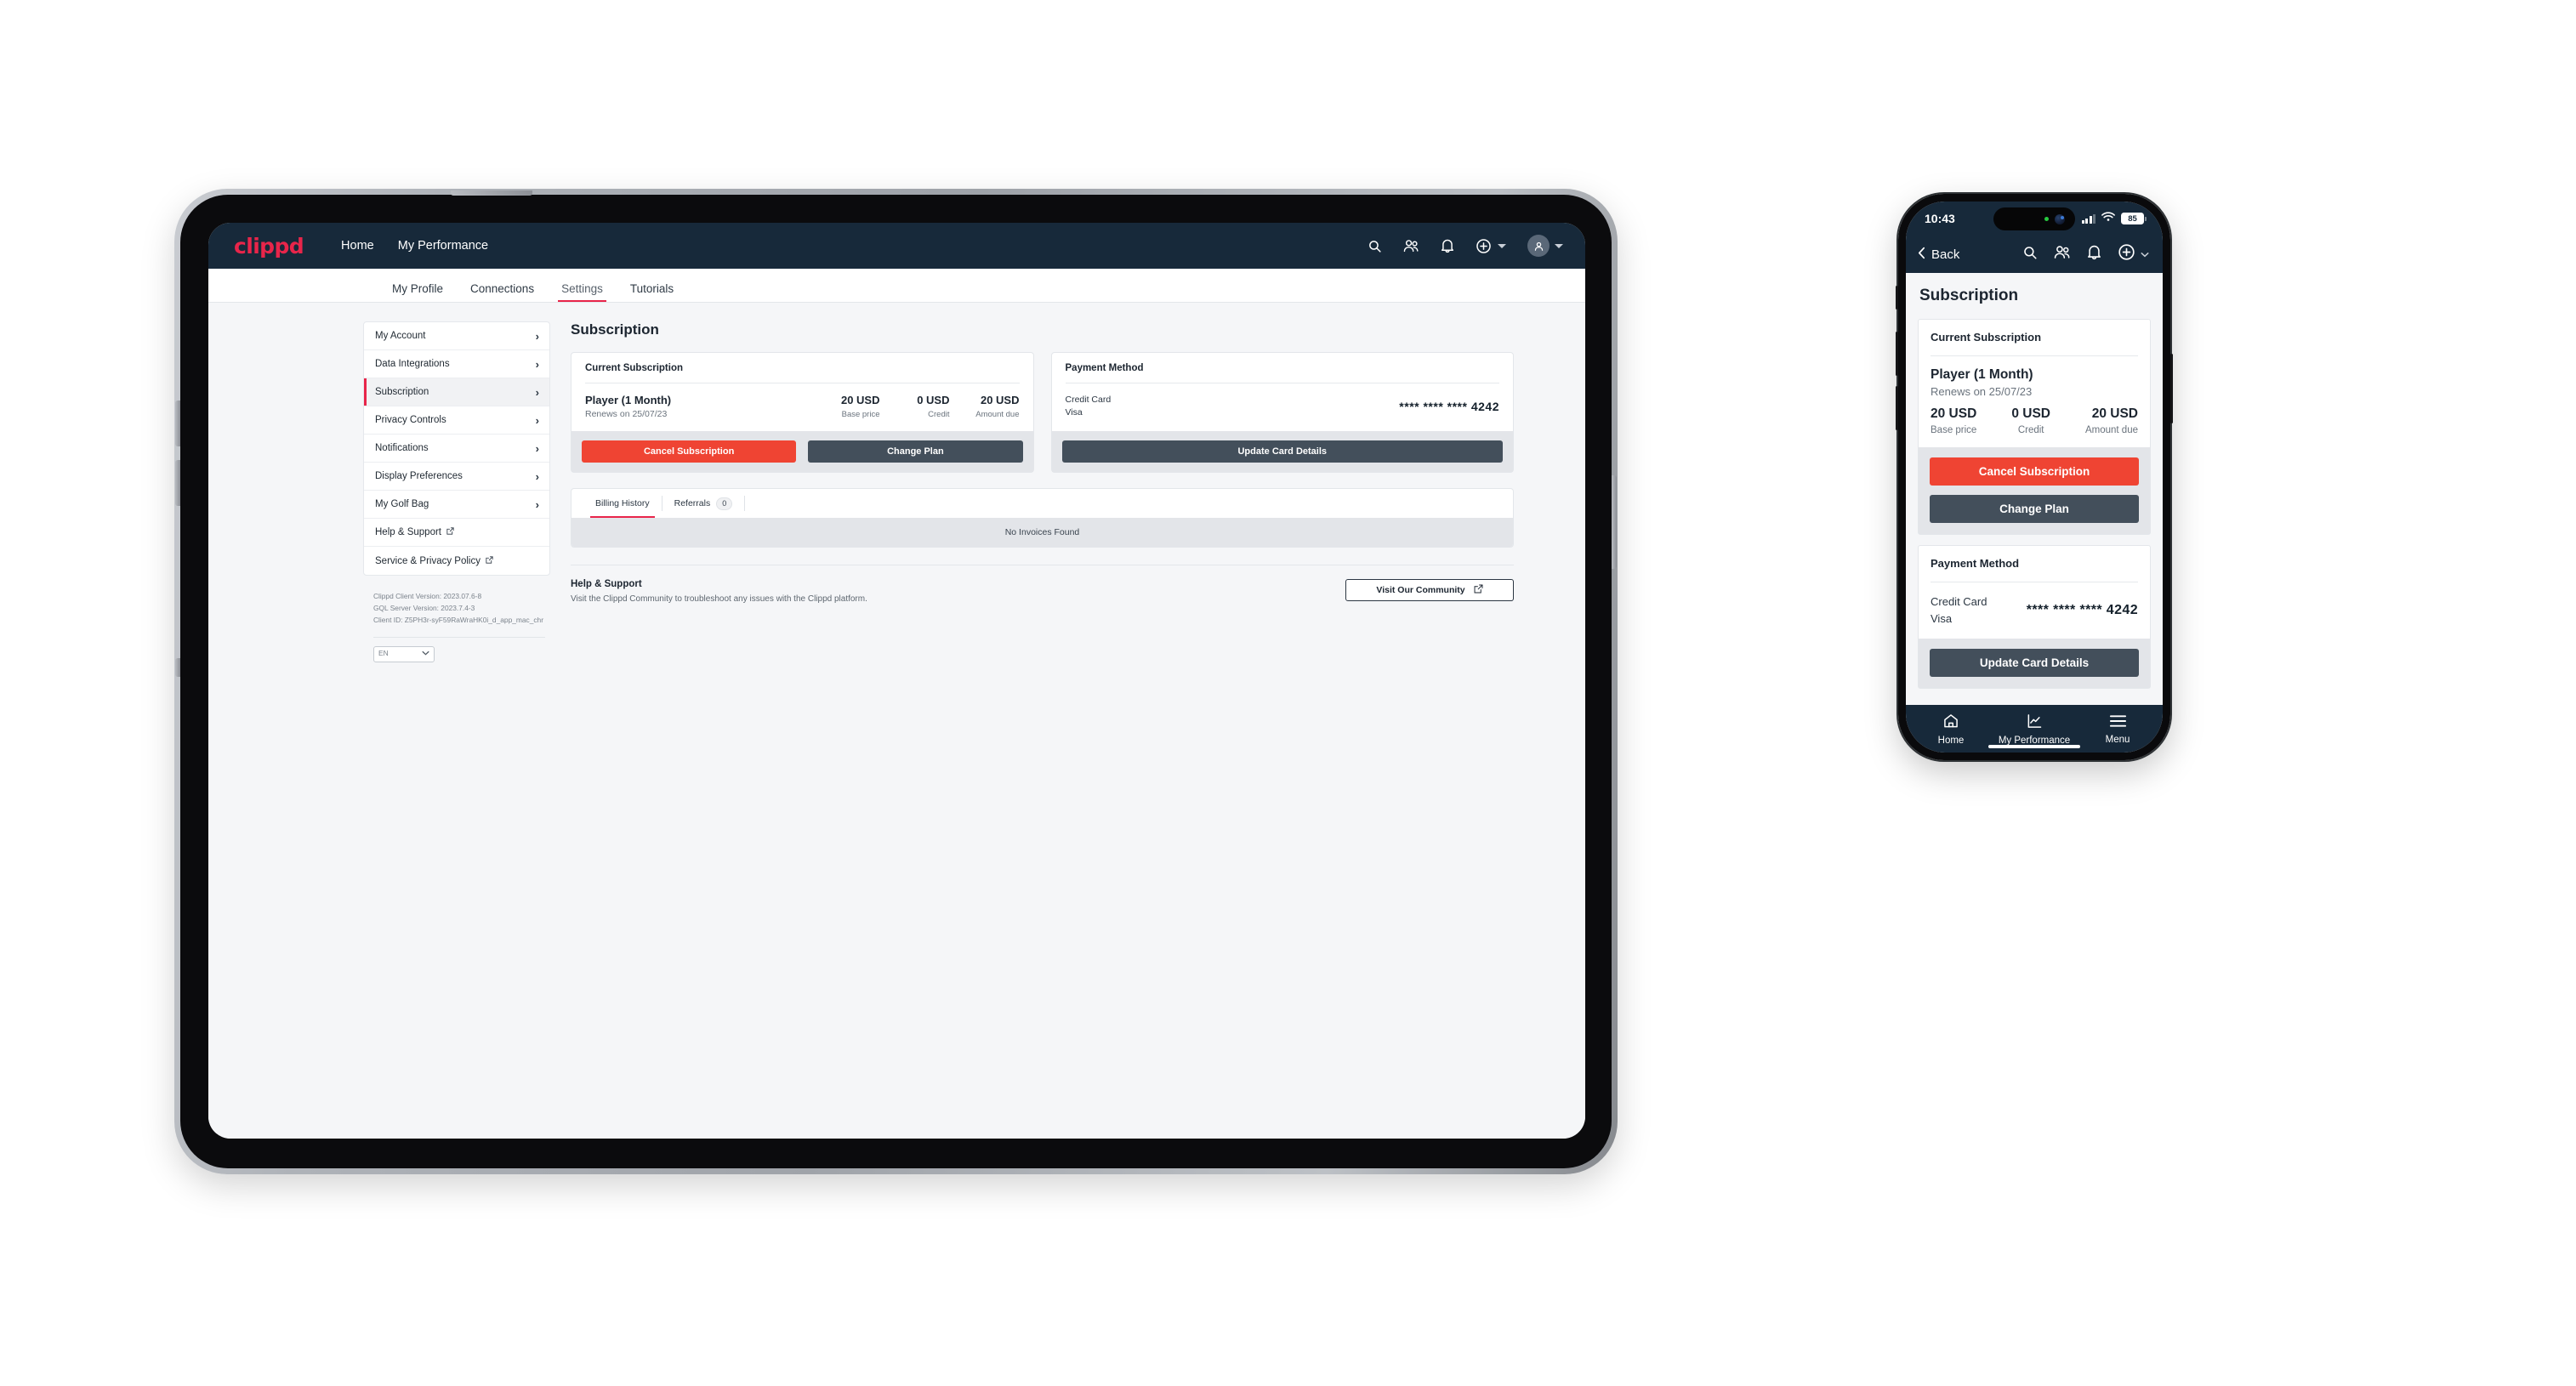  I want to click on home-indicator, so click(2034, 746).